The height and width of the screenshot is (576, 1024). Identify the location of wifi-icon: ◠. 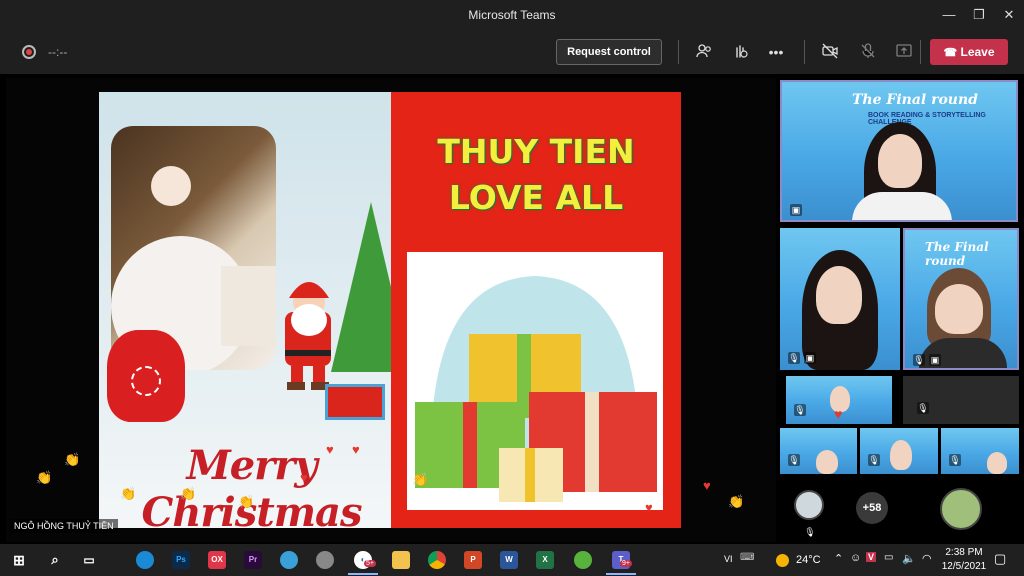
(927, 558).